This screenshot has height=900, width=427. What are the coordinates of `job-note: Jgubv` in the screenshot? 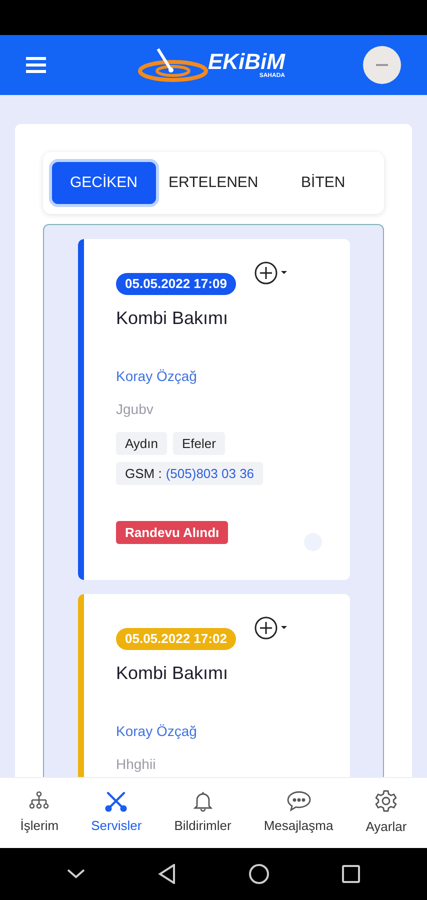 It's located at (135, 409).